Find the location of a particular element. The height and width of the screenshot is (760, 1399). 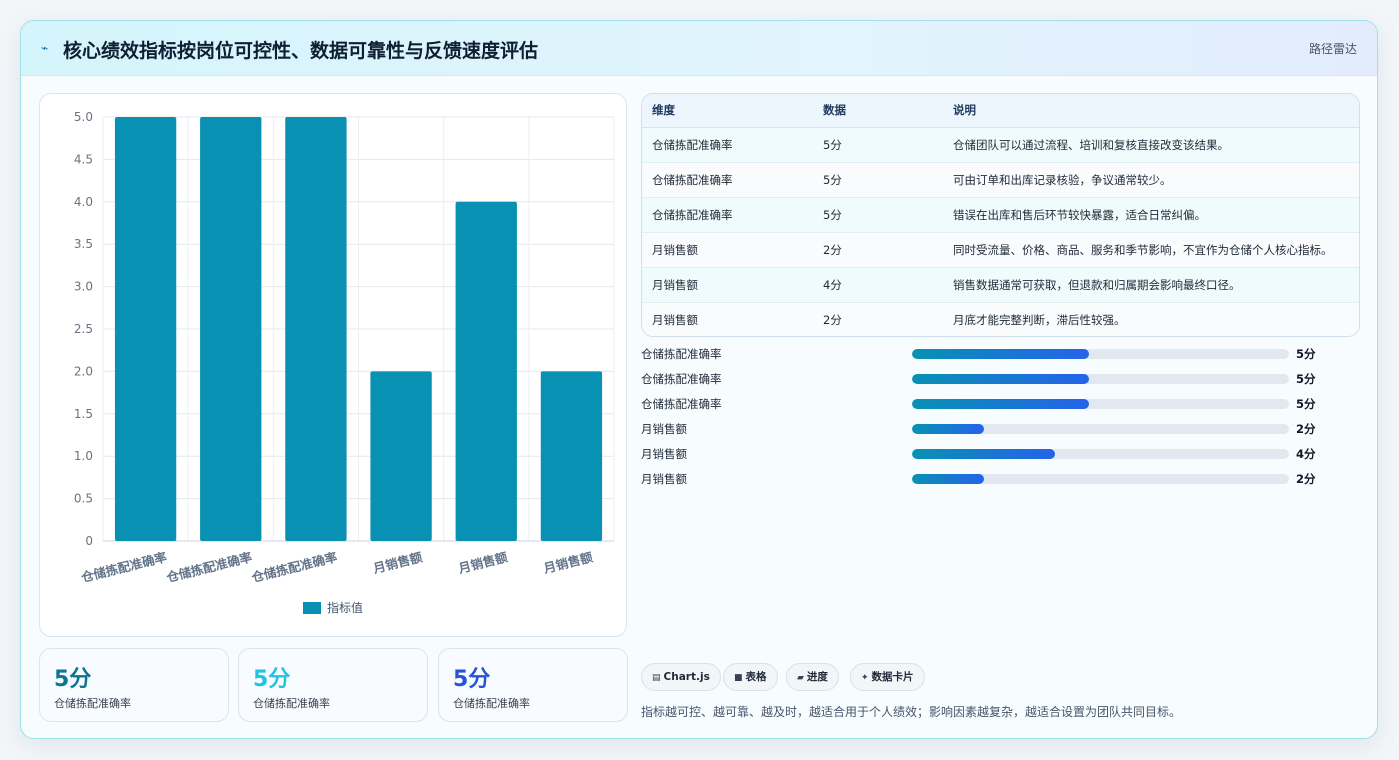

column-header: 维度 is located at coordinates (727, 111).